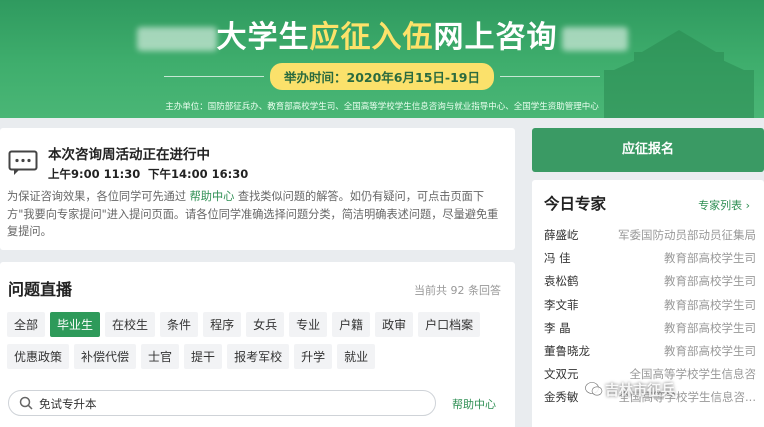 This screenshot has height=427, width=764. Describe the element at coordinates (557, 258) in the screenshot. I see `expert-name: 冯 佳` at that location.